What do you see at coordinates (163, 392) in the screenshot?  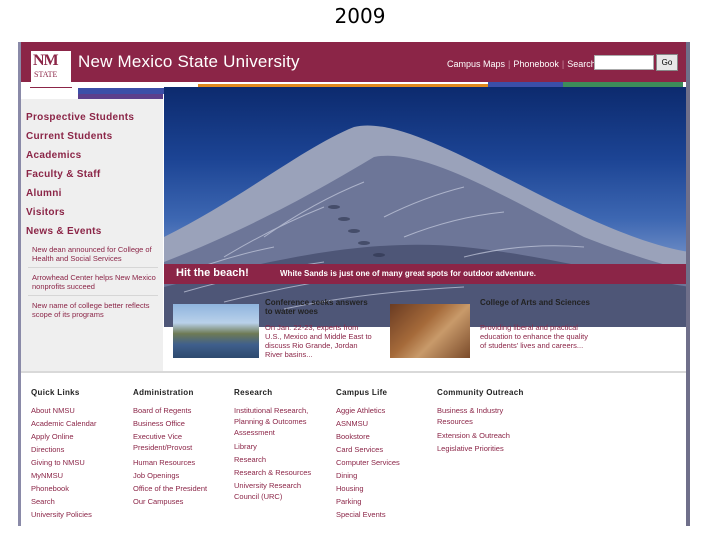 I see `administration-heading: Administration` at bounding box center [163, 392].